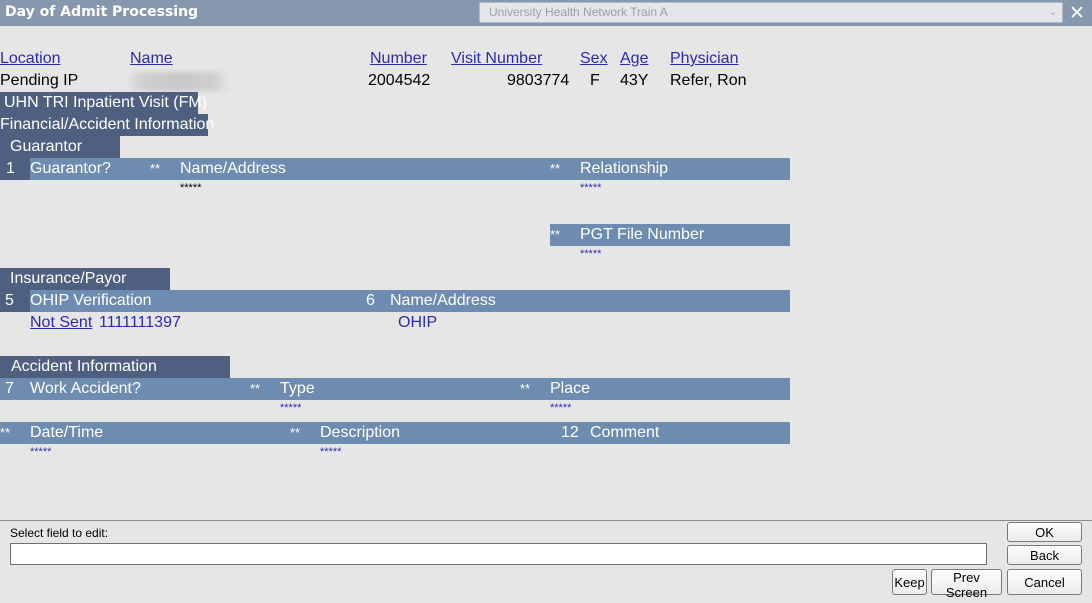 The image size is (1092, 603). I want to click on pgt-file-number-value: *****, so click(590, 254).